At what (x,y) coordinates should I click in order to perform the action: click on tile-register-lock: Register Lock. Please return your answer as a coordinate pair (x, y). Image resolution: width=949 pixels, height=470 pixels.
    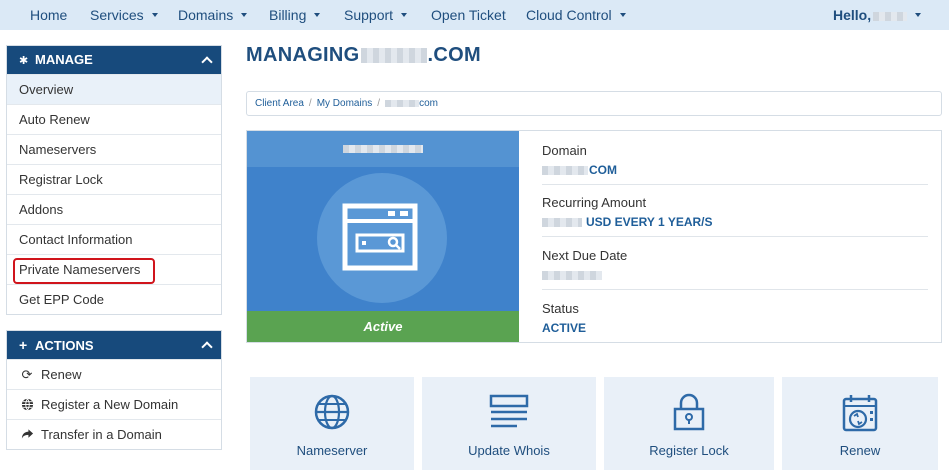
    Looking at the image, I should click on (689, 423).